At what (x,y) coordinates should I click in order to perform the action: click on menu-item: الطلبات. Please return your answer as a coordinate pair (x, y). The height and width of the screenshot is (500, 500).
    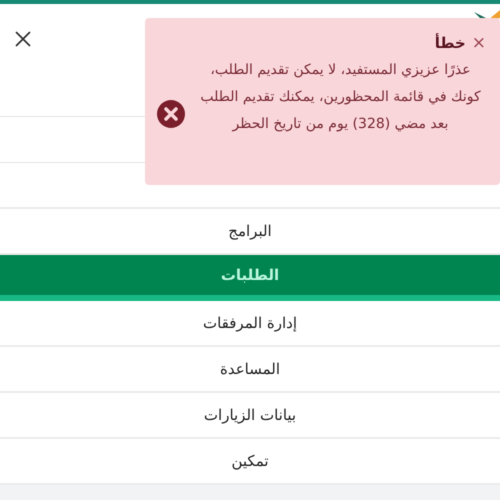
    Looking at the image, I should click on (250, 278).